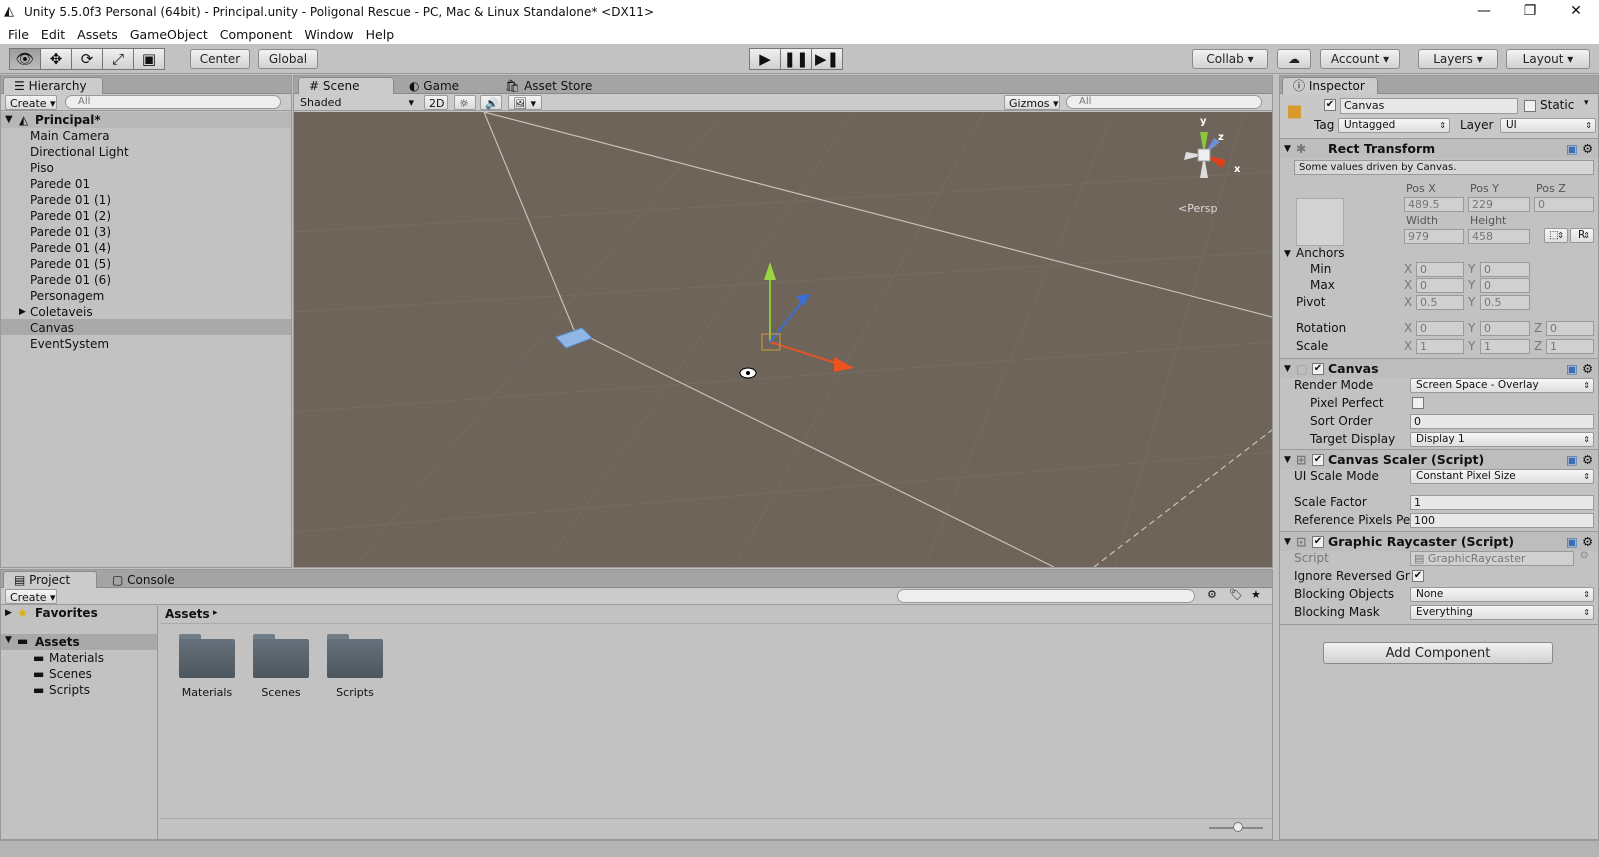  Describe the element at coordinates (69, 690) in the screenshot. I see `tree-folder-item: Scripts` at that location.